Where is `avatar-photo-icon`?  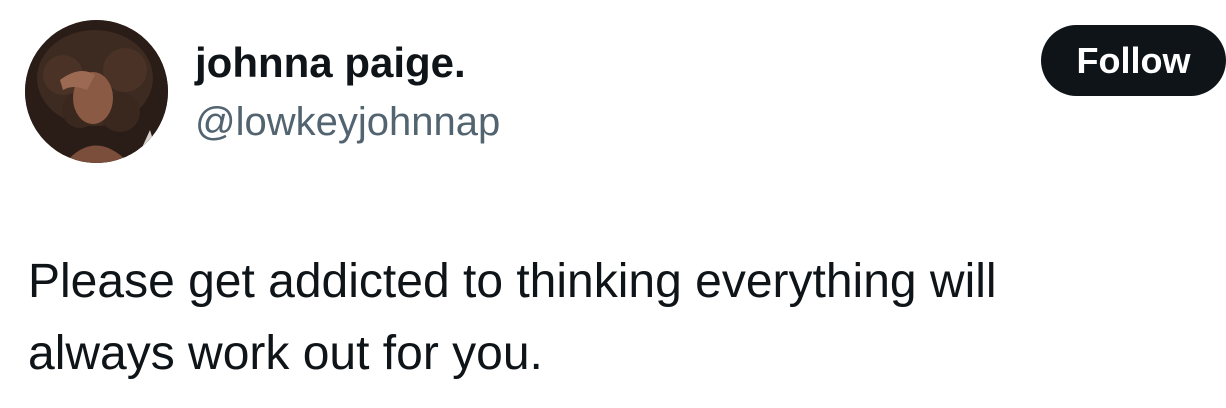
avatar-photo-icon is located at coordinates (96, 91).